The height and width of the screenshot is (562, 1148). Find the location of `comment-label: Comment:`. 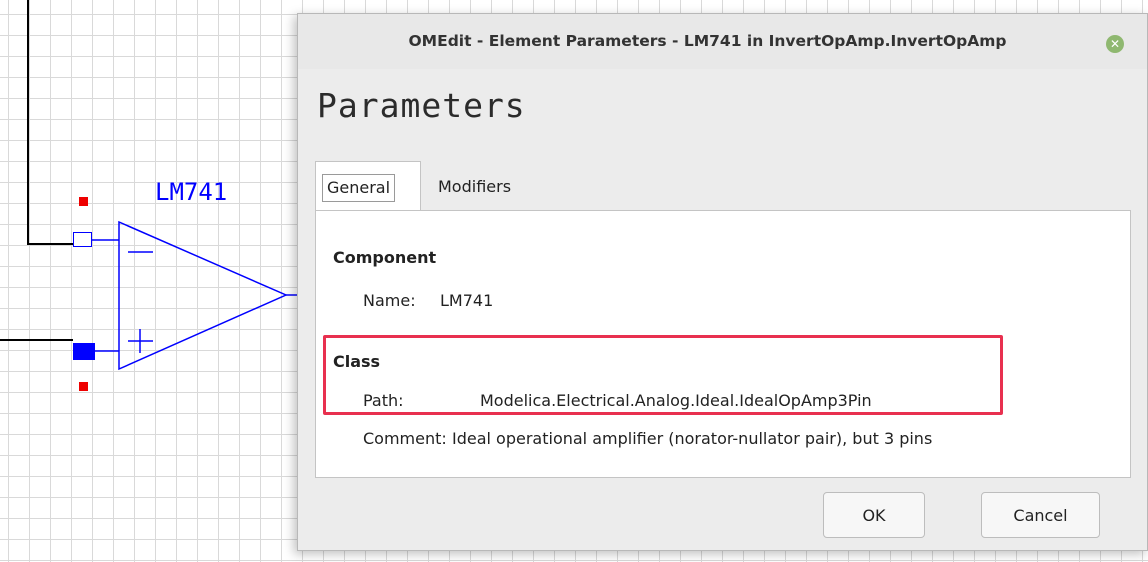

comment-label: Comment: is located at coordinates (405, 438).